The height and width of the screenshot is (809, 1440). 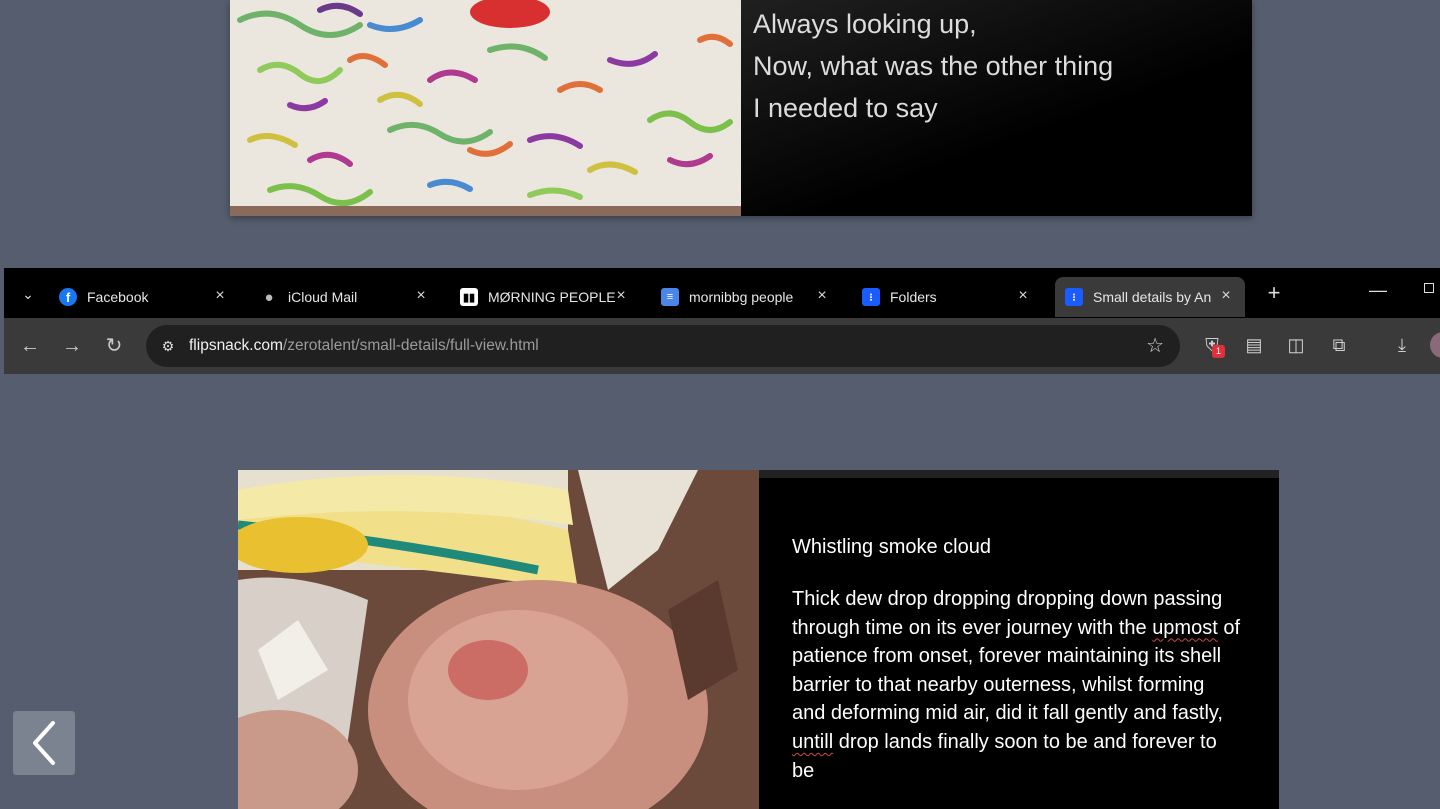 I want to click on misspelled-word: untill, so click(x=813, y=741).